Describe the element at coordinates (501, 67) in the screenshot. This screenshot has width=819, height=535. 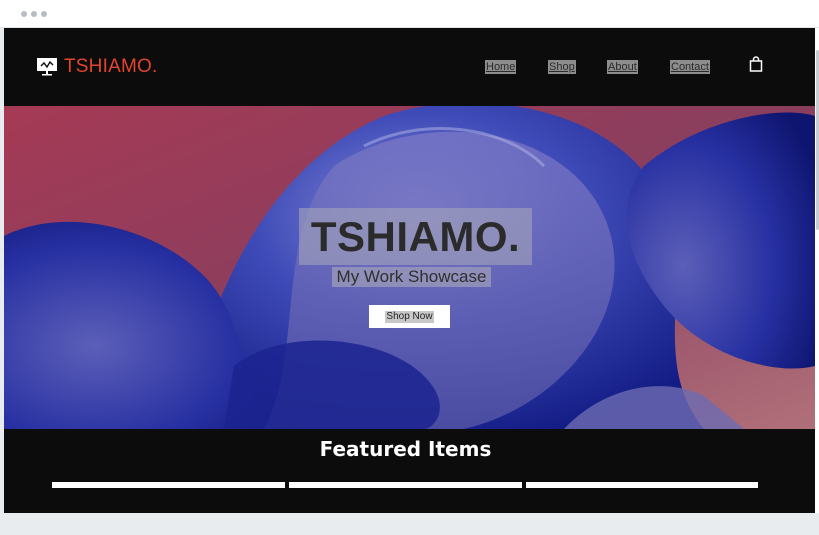
I see `nav-home: Home` at that location.